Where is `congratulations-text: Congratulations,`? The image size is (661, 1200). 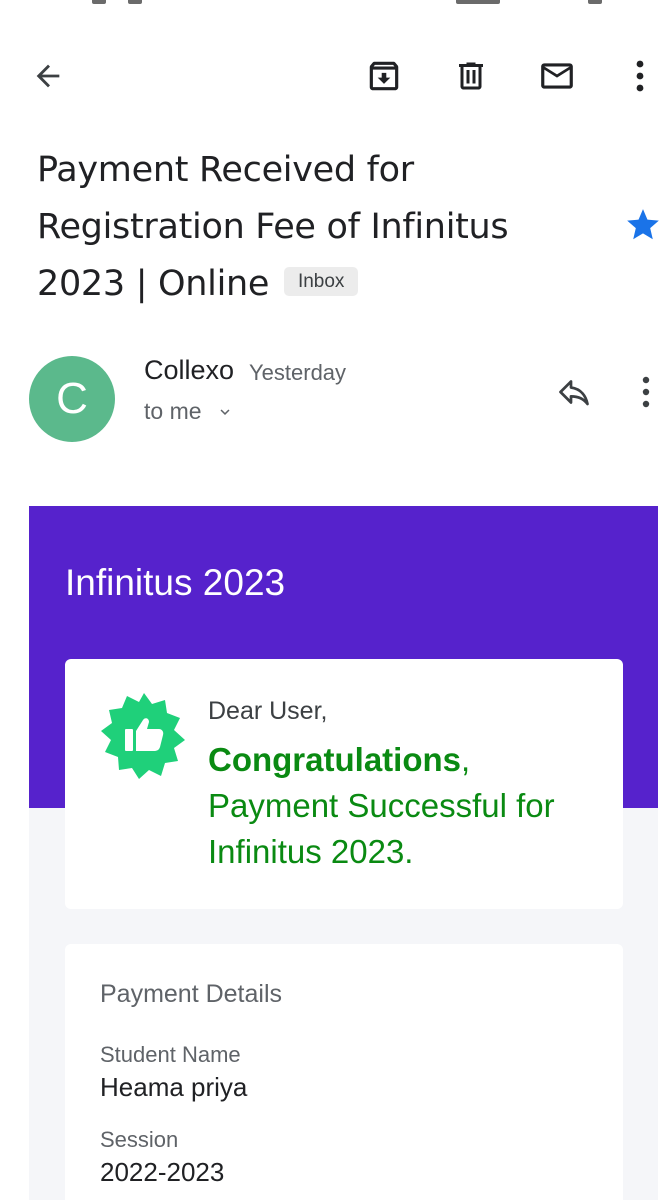 congratulations-text: Congratulations, is located at coordinates (408, 760).